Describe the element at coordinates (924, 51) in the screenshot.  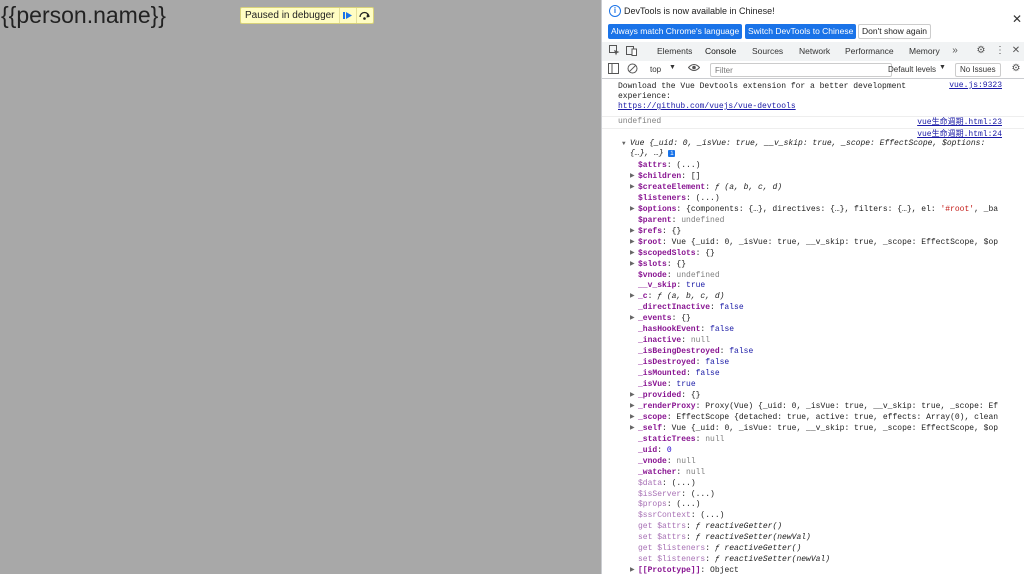
I see `tab-memory: Memory` at that location.